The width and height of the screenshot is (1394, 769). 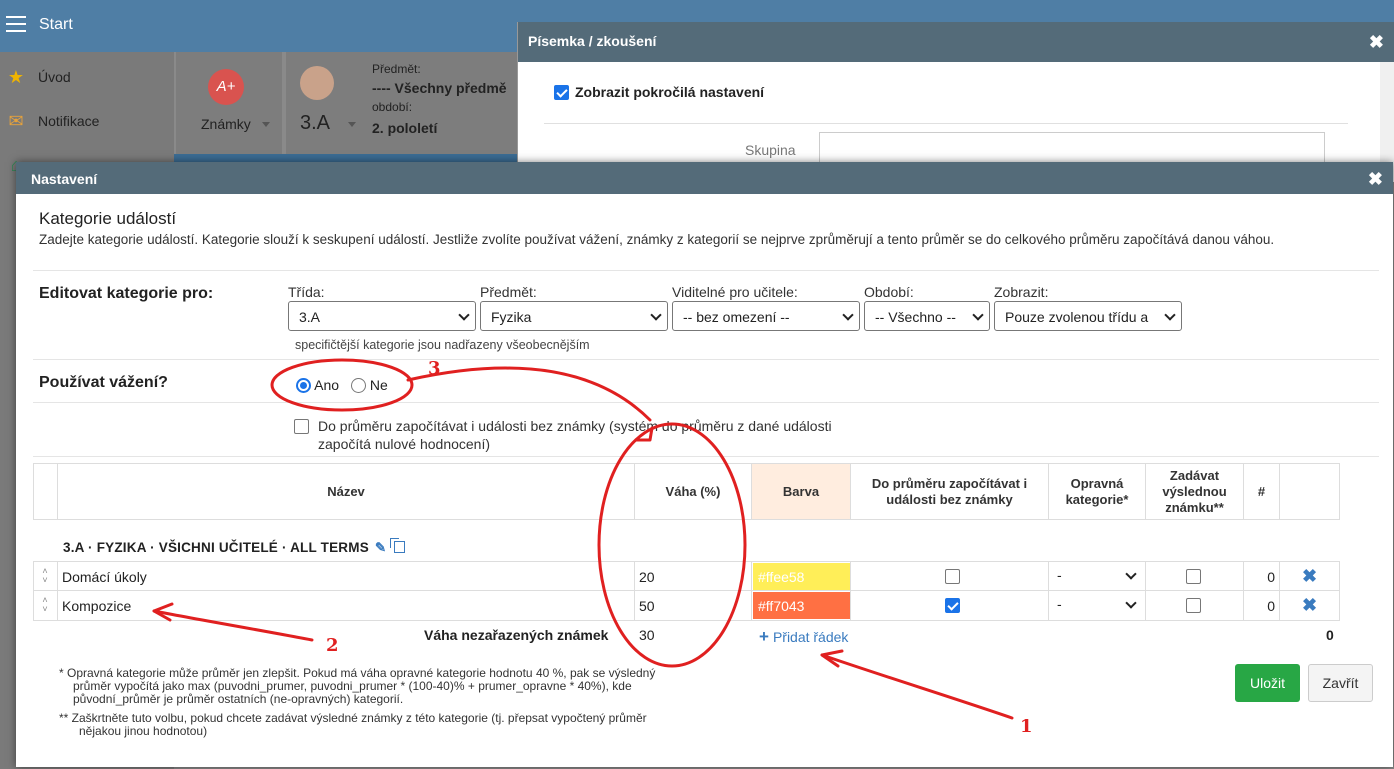 I want to click on table-row: ˄ ˅ Kompozice 50 #ff7043 - 0 ✖, so click(x=686, y=606).